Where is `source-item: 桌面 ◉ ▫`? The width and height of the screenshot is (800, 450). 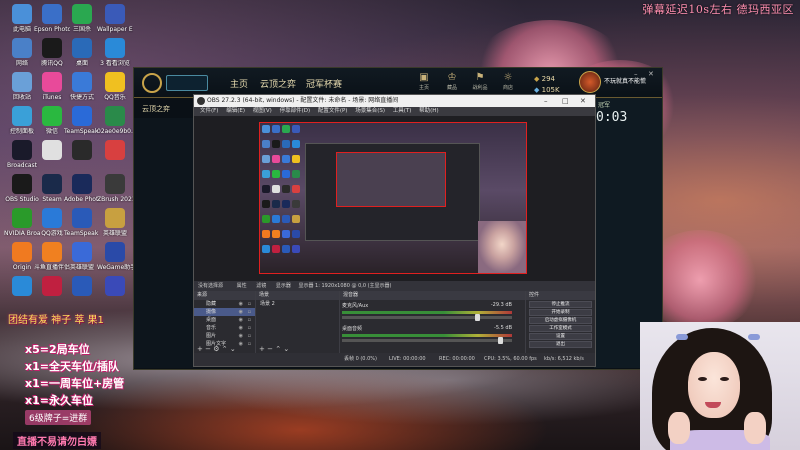
source-item: 桌面 ◉ ▫ is located at coordinates (224, 320).